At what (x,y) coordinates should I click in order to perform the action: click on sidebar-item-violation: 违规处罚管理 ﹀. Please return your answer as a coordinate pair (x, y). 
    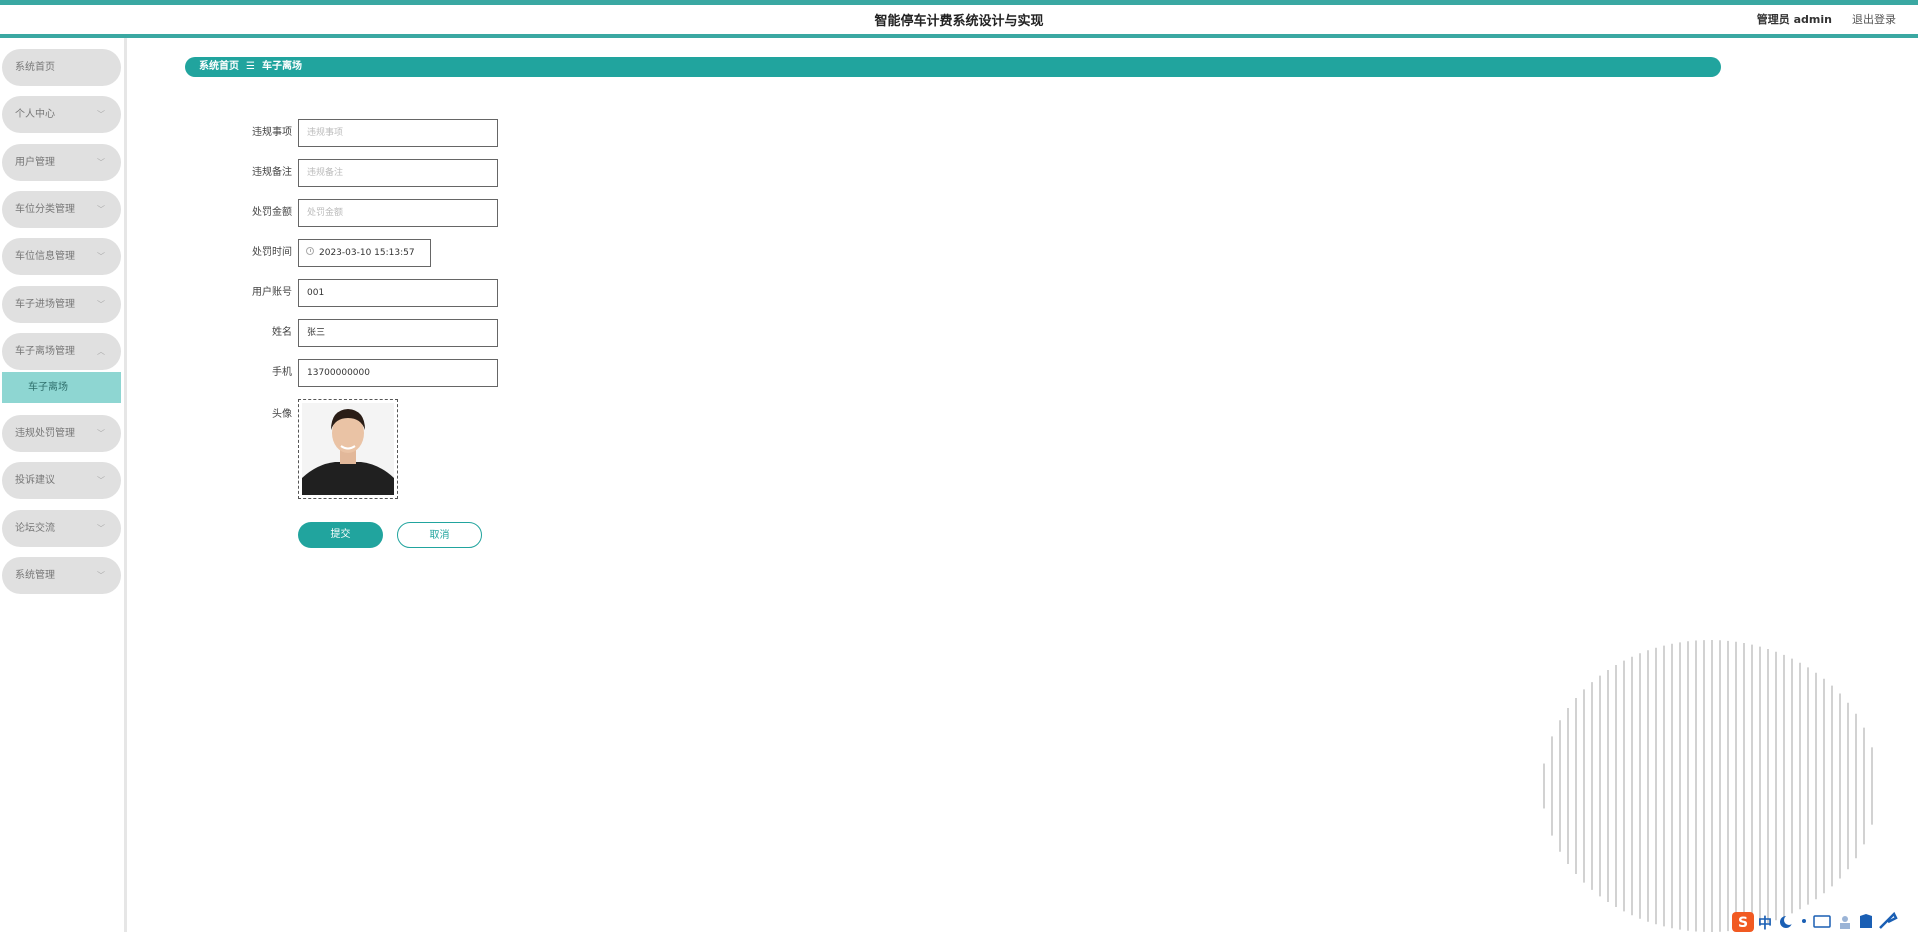
    Looking at the image, I should click on (61, 433).